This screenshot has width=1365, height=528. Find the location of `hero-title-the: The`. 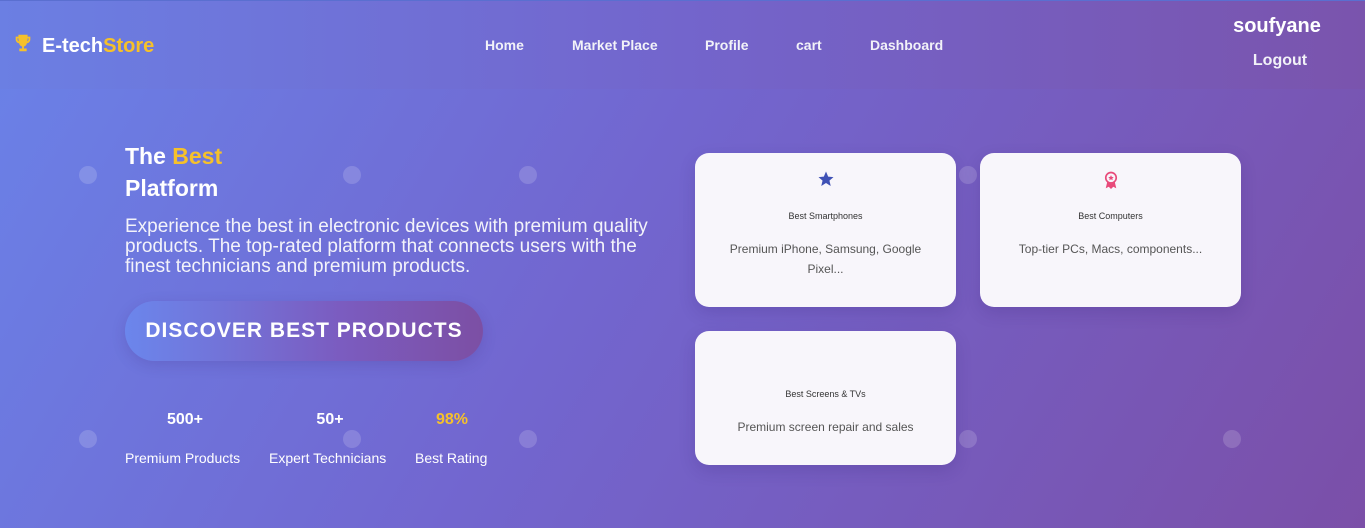

hero-title-the: The is located at coordinates (145, 156).